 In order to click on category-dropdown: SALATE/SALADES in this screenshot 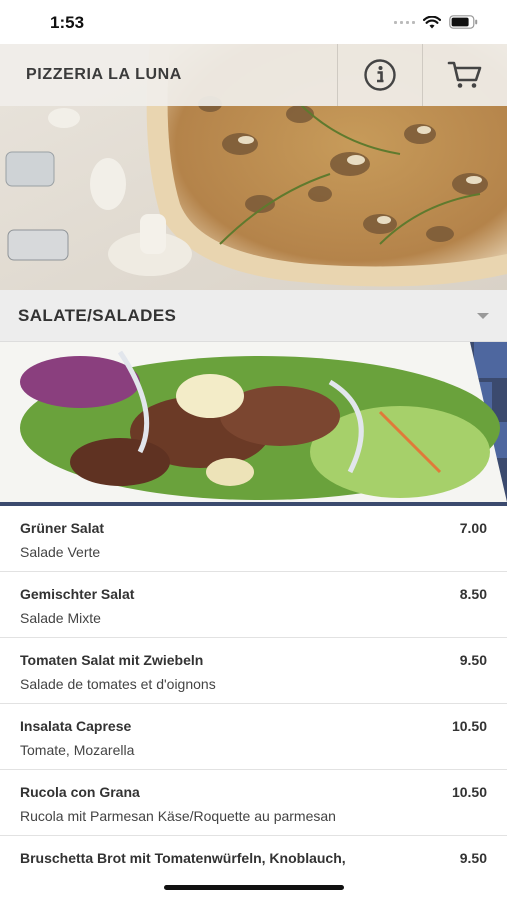, I will do `click(253, 316)`.